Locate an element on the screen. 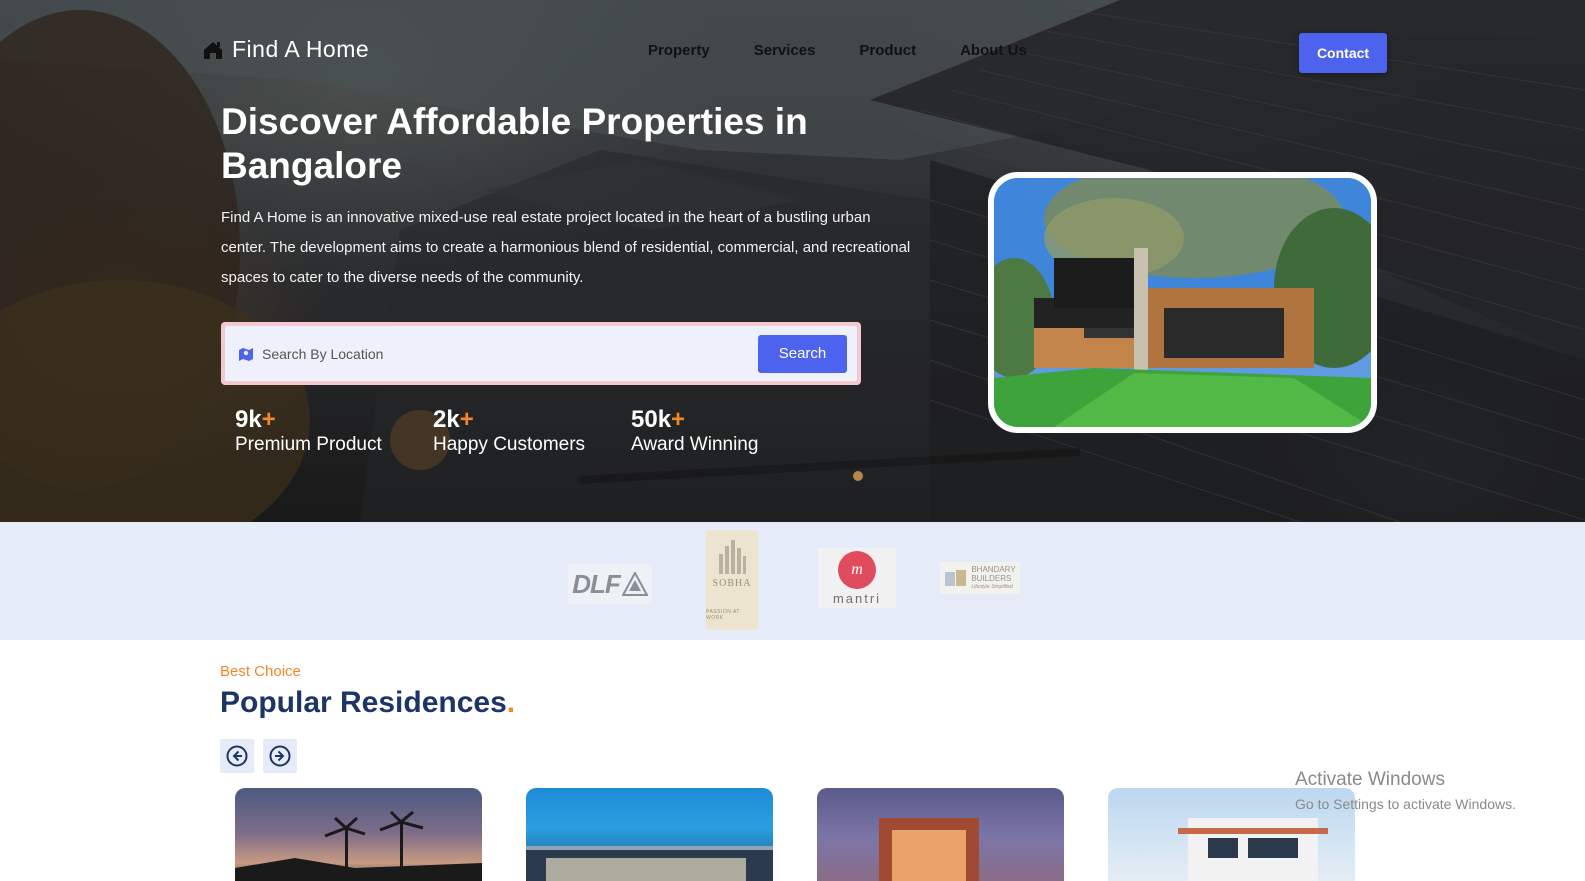 This screenshot has height=881, width=1585. stat-happy-customers: 2k+ Happy Customers is located at coordinates (532, 431).